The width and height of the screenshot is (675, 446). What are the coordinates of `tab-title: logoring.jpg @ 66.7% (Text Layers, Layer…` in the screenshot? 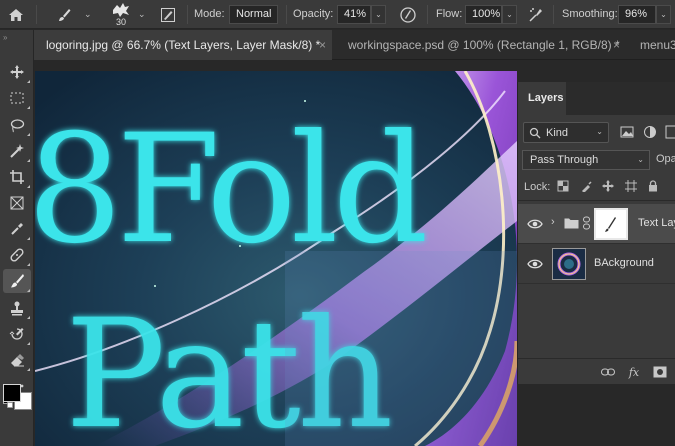 It's located at (183, 45).